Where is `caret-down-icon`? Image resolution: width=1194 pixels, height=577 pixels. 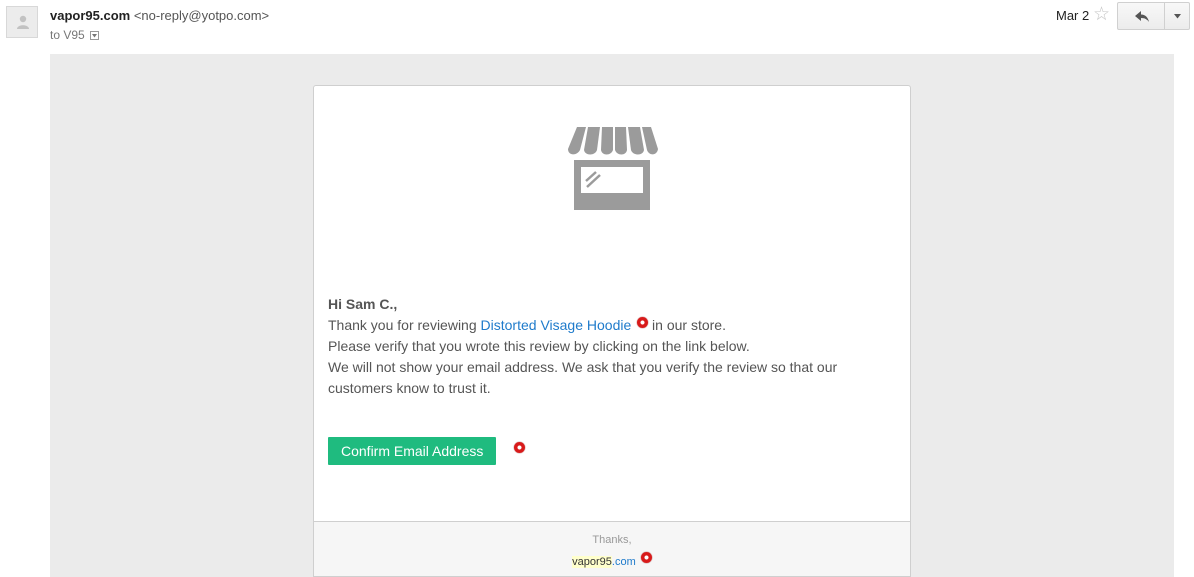 caret-down-icon is located at coordinates (1177, 16).